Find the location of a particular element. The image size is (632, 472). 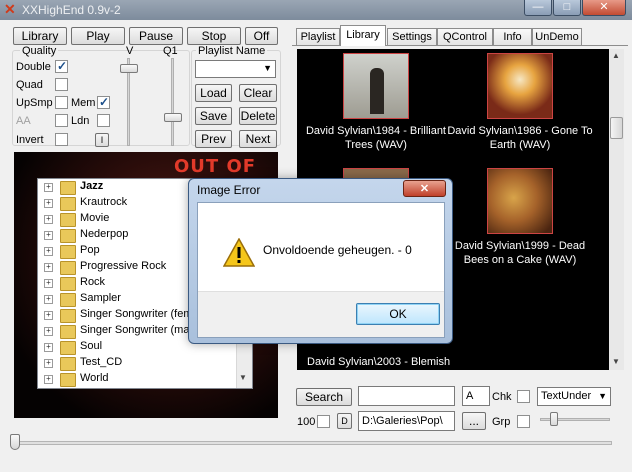

search-input is located at coordinates (406, 396).